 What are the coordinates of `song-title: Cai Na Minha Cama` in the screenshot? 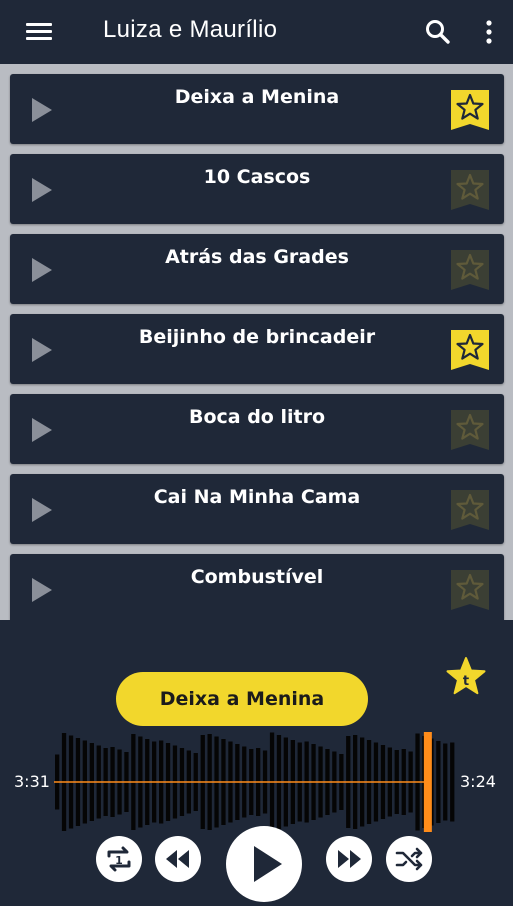 It's located at (257, 497).